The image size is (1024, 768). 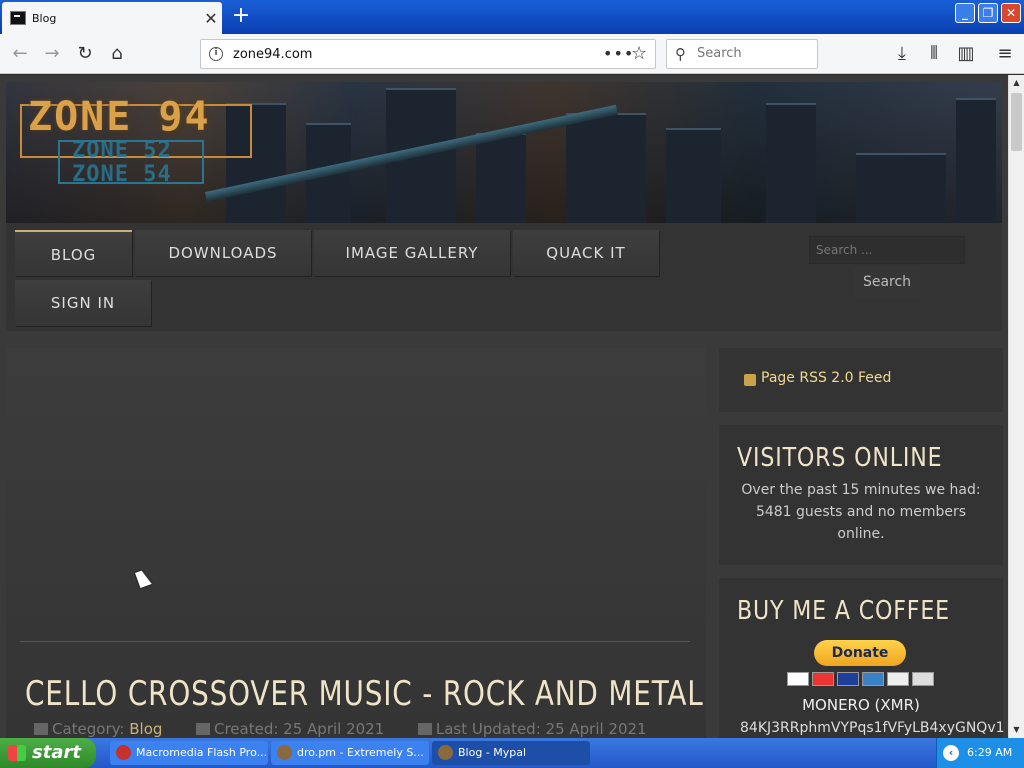 What do you see at coordinates (861, 705) in the screenshot?
I see `monero-label: MONERO (XMR)` at bounding box center [861, 705].